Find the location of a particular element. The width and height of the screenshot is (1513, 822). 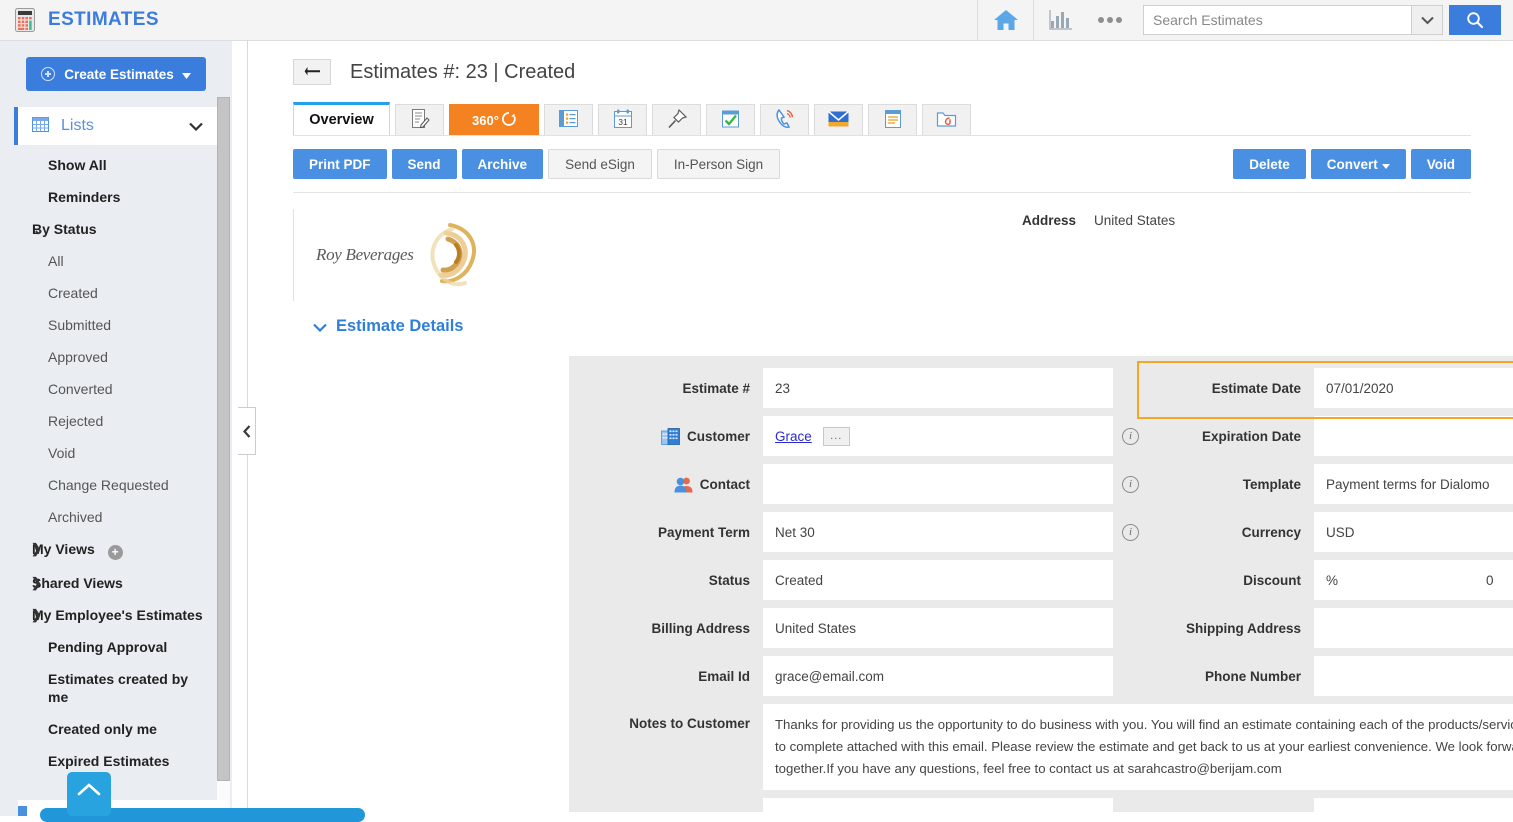

discount-amount: 0 is located at coordinates (1490, 580).